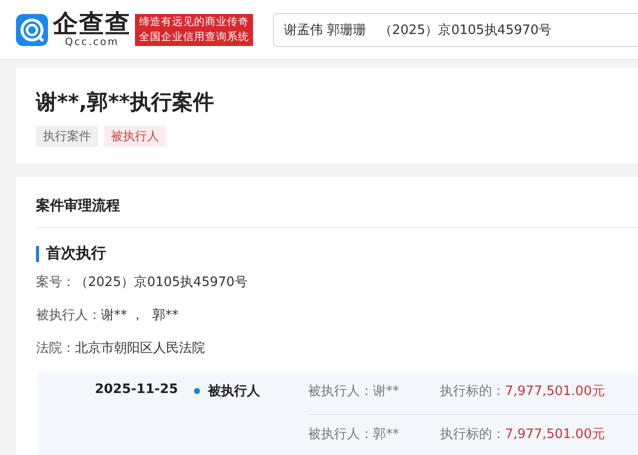 The width and height of the screenshot is (638, 455). What do you see at coordinates (92, 42) in the screenshot?
I see `brand-domain: Qcc.com` at bounding box center [92, 42].